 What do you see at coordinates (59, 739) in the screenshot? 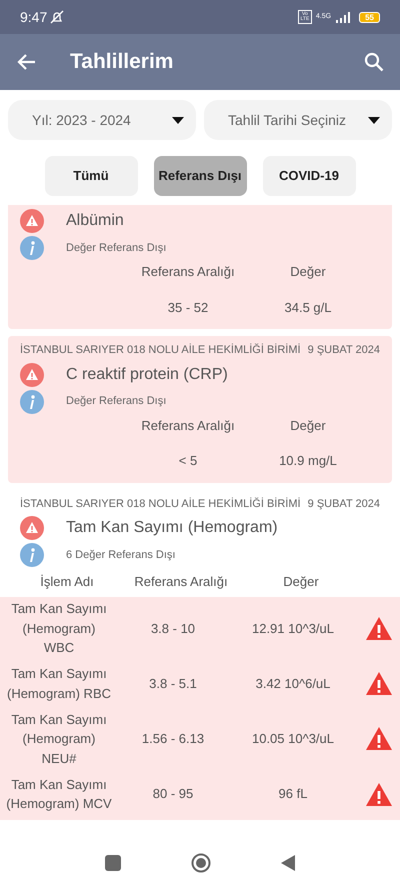
I see `test-name: Tam Kan Sayımı (Hemogram) NEU#` at bounding box center [59, 739].